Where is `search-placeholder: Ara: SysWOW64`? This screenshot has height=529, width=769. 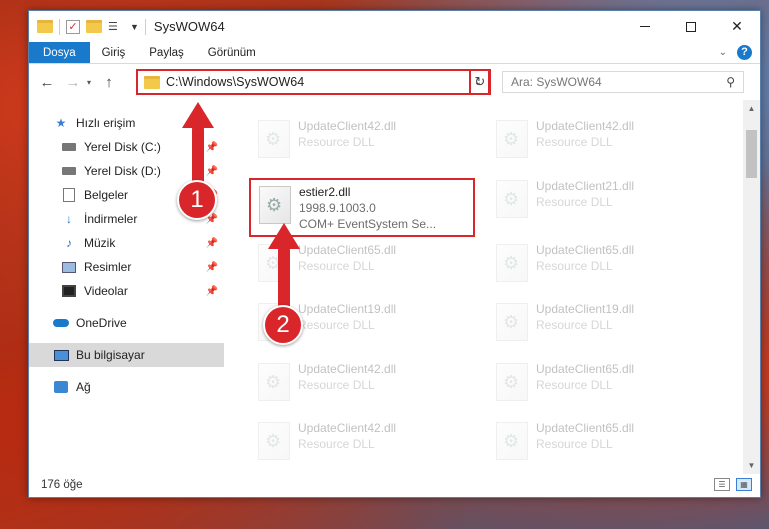
search-placeholder: Ara: SysWOW64 is located at coordinates (556, 82).